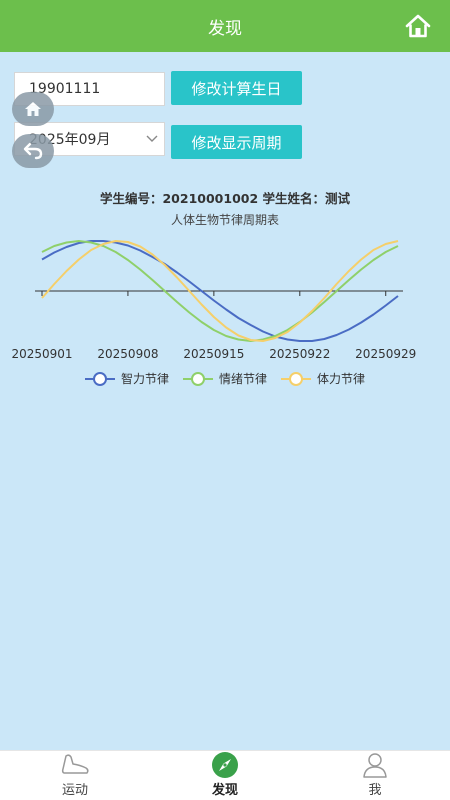 This screenshot has height=800, width=450. I want to click on tab-me-label: 我, so click(375, 790).